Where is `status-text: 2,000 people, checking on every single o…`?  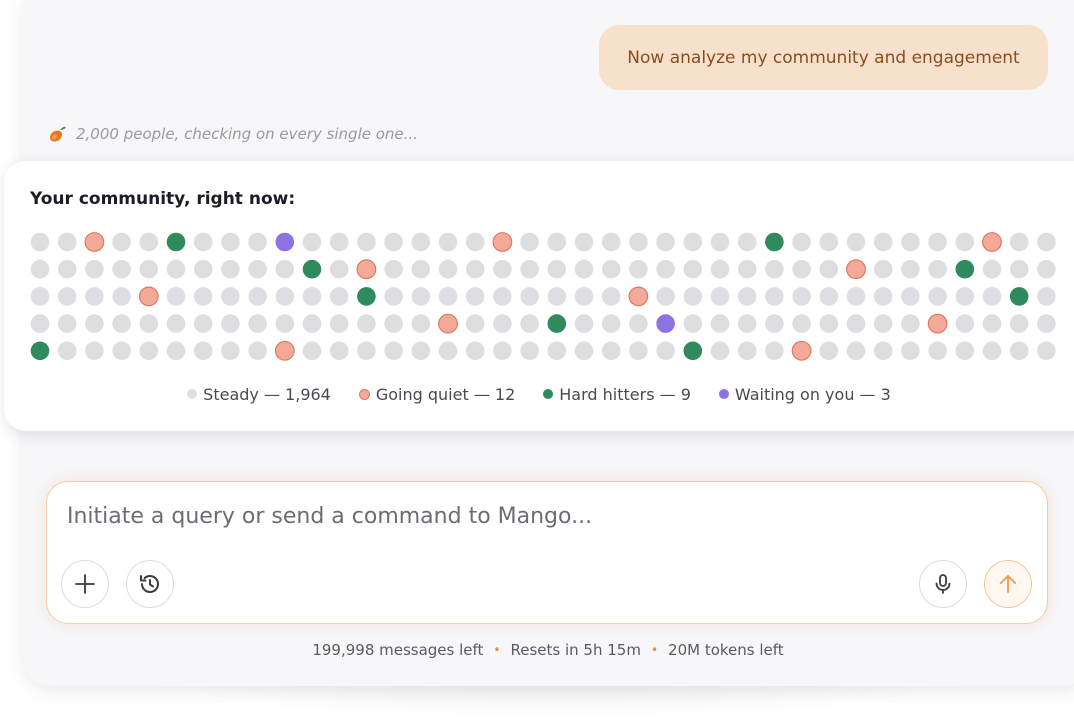 status-text: 2,000 people, checking on every single o… is located at coordinates (247, 134).